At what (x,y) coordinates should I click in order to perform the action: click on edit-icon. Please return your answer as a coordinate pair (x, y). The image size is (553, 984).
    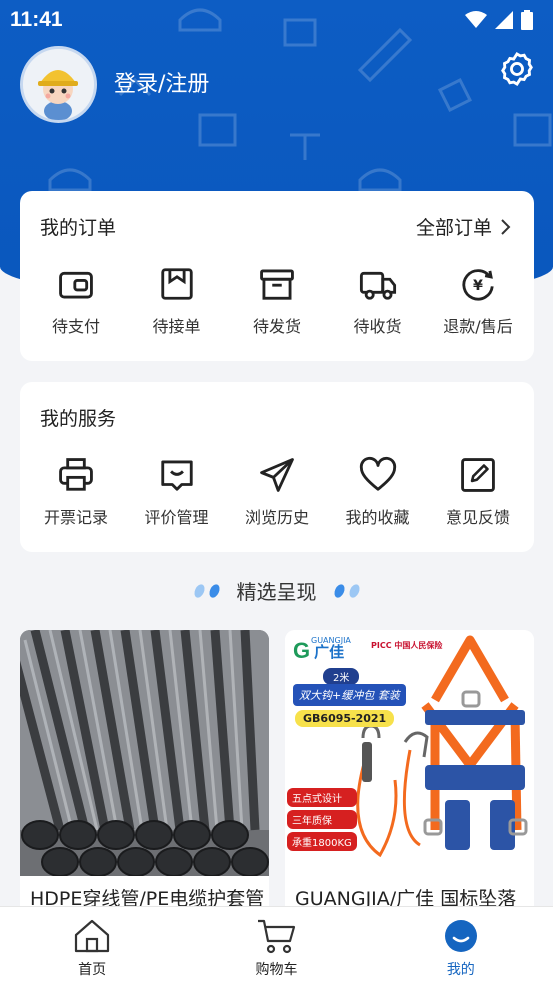
    Looking at the image, I should click on (478, 475).